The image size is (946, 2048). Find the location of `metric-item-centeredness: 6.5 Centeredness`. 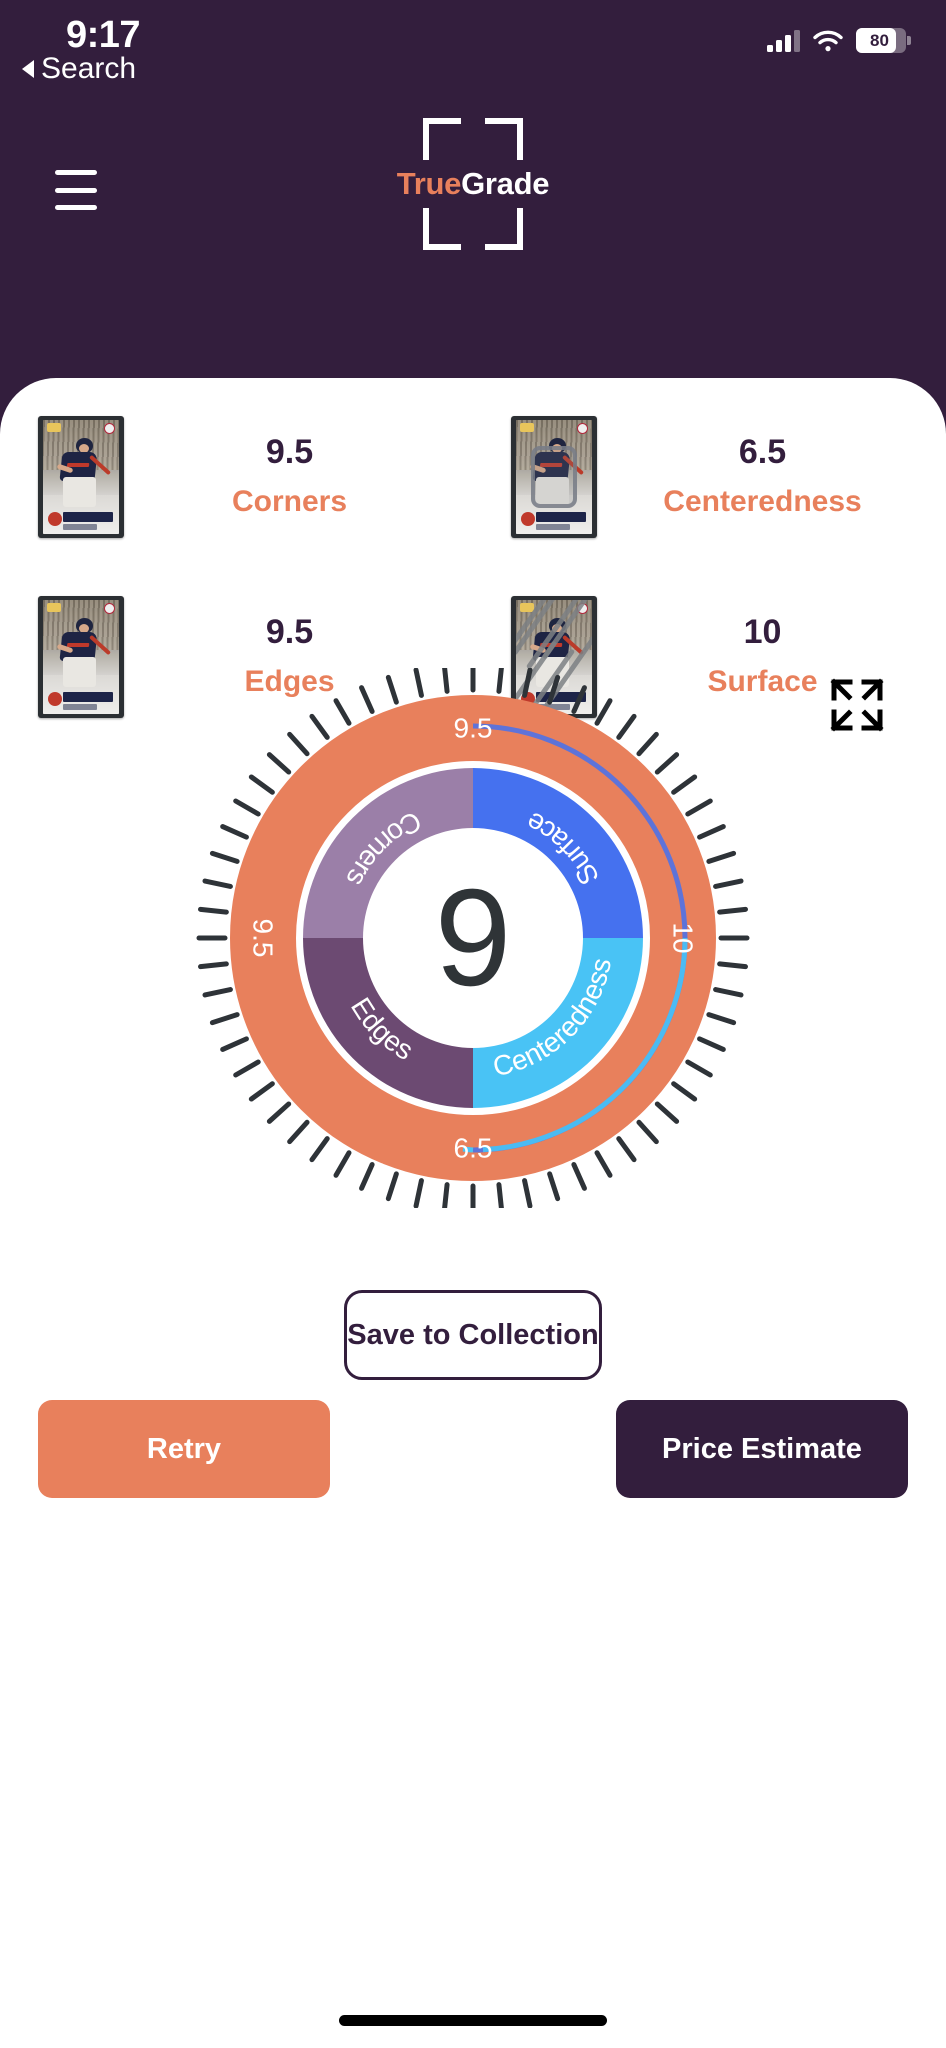

metric-item-centeredness: 6.5 Centeredness is located at coordinates (709, 477).